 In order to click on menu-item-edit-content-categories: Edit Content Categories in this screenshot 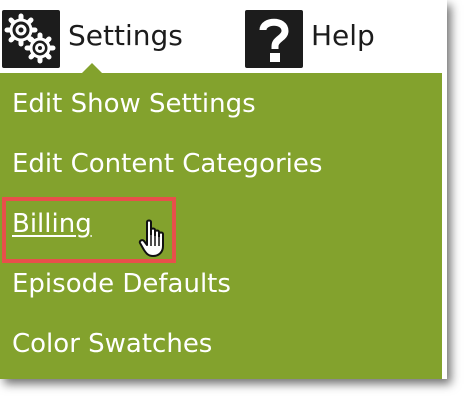, I will do `click(167, 164)`.